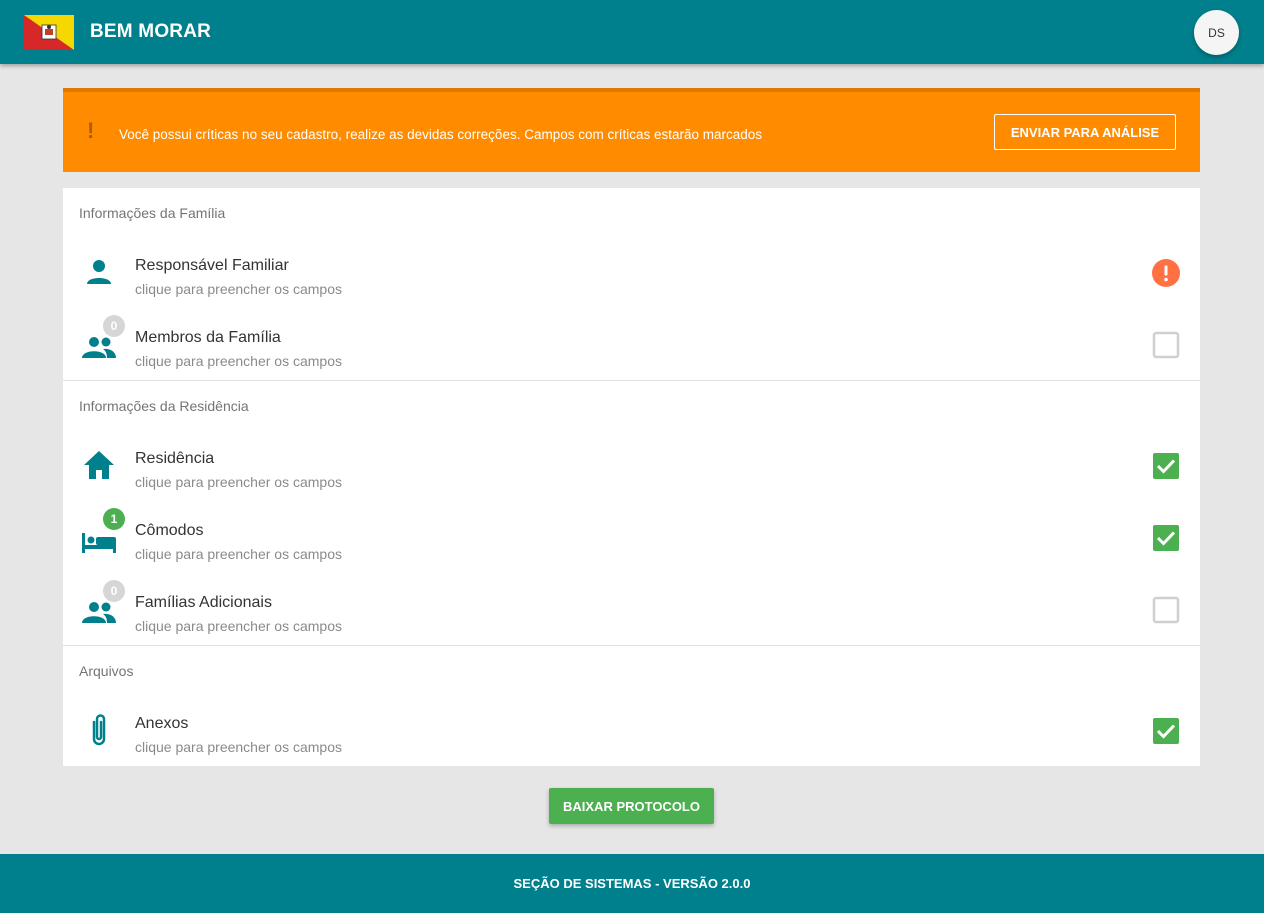 This screenshot has height=913, width=1264. Describe the element at coordinates (151, 31) in the screenshot. I see `app-title: BEM MORAR` at that location.